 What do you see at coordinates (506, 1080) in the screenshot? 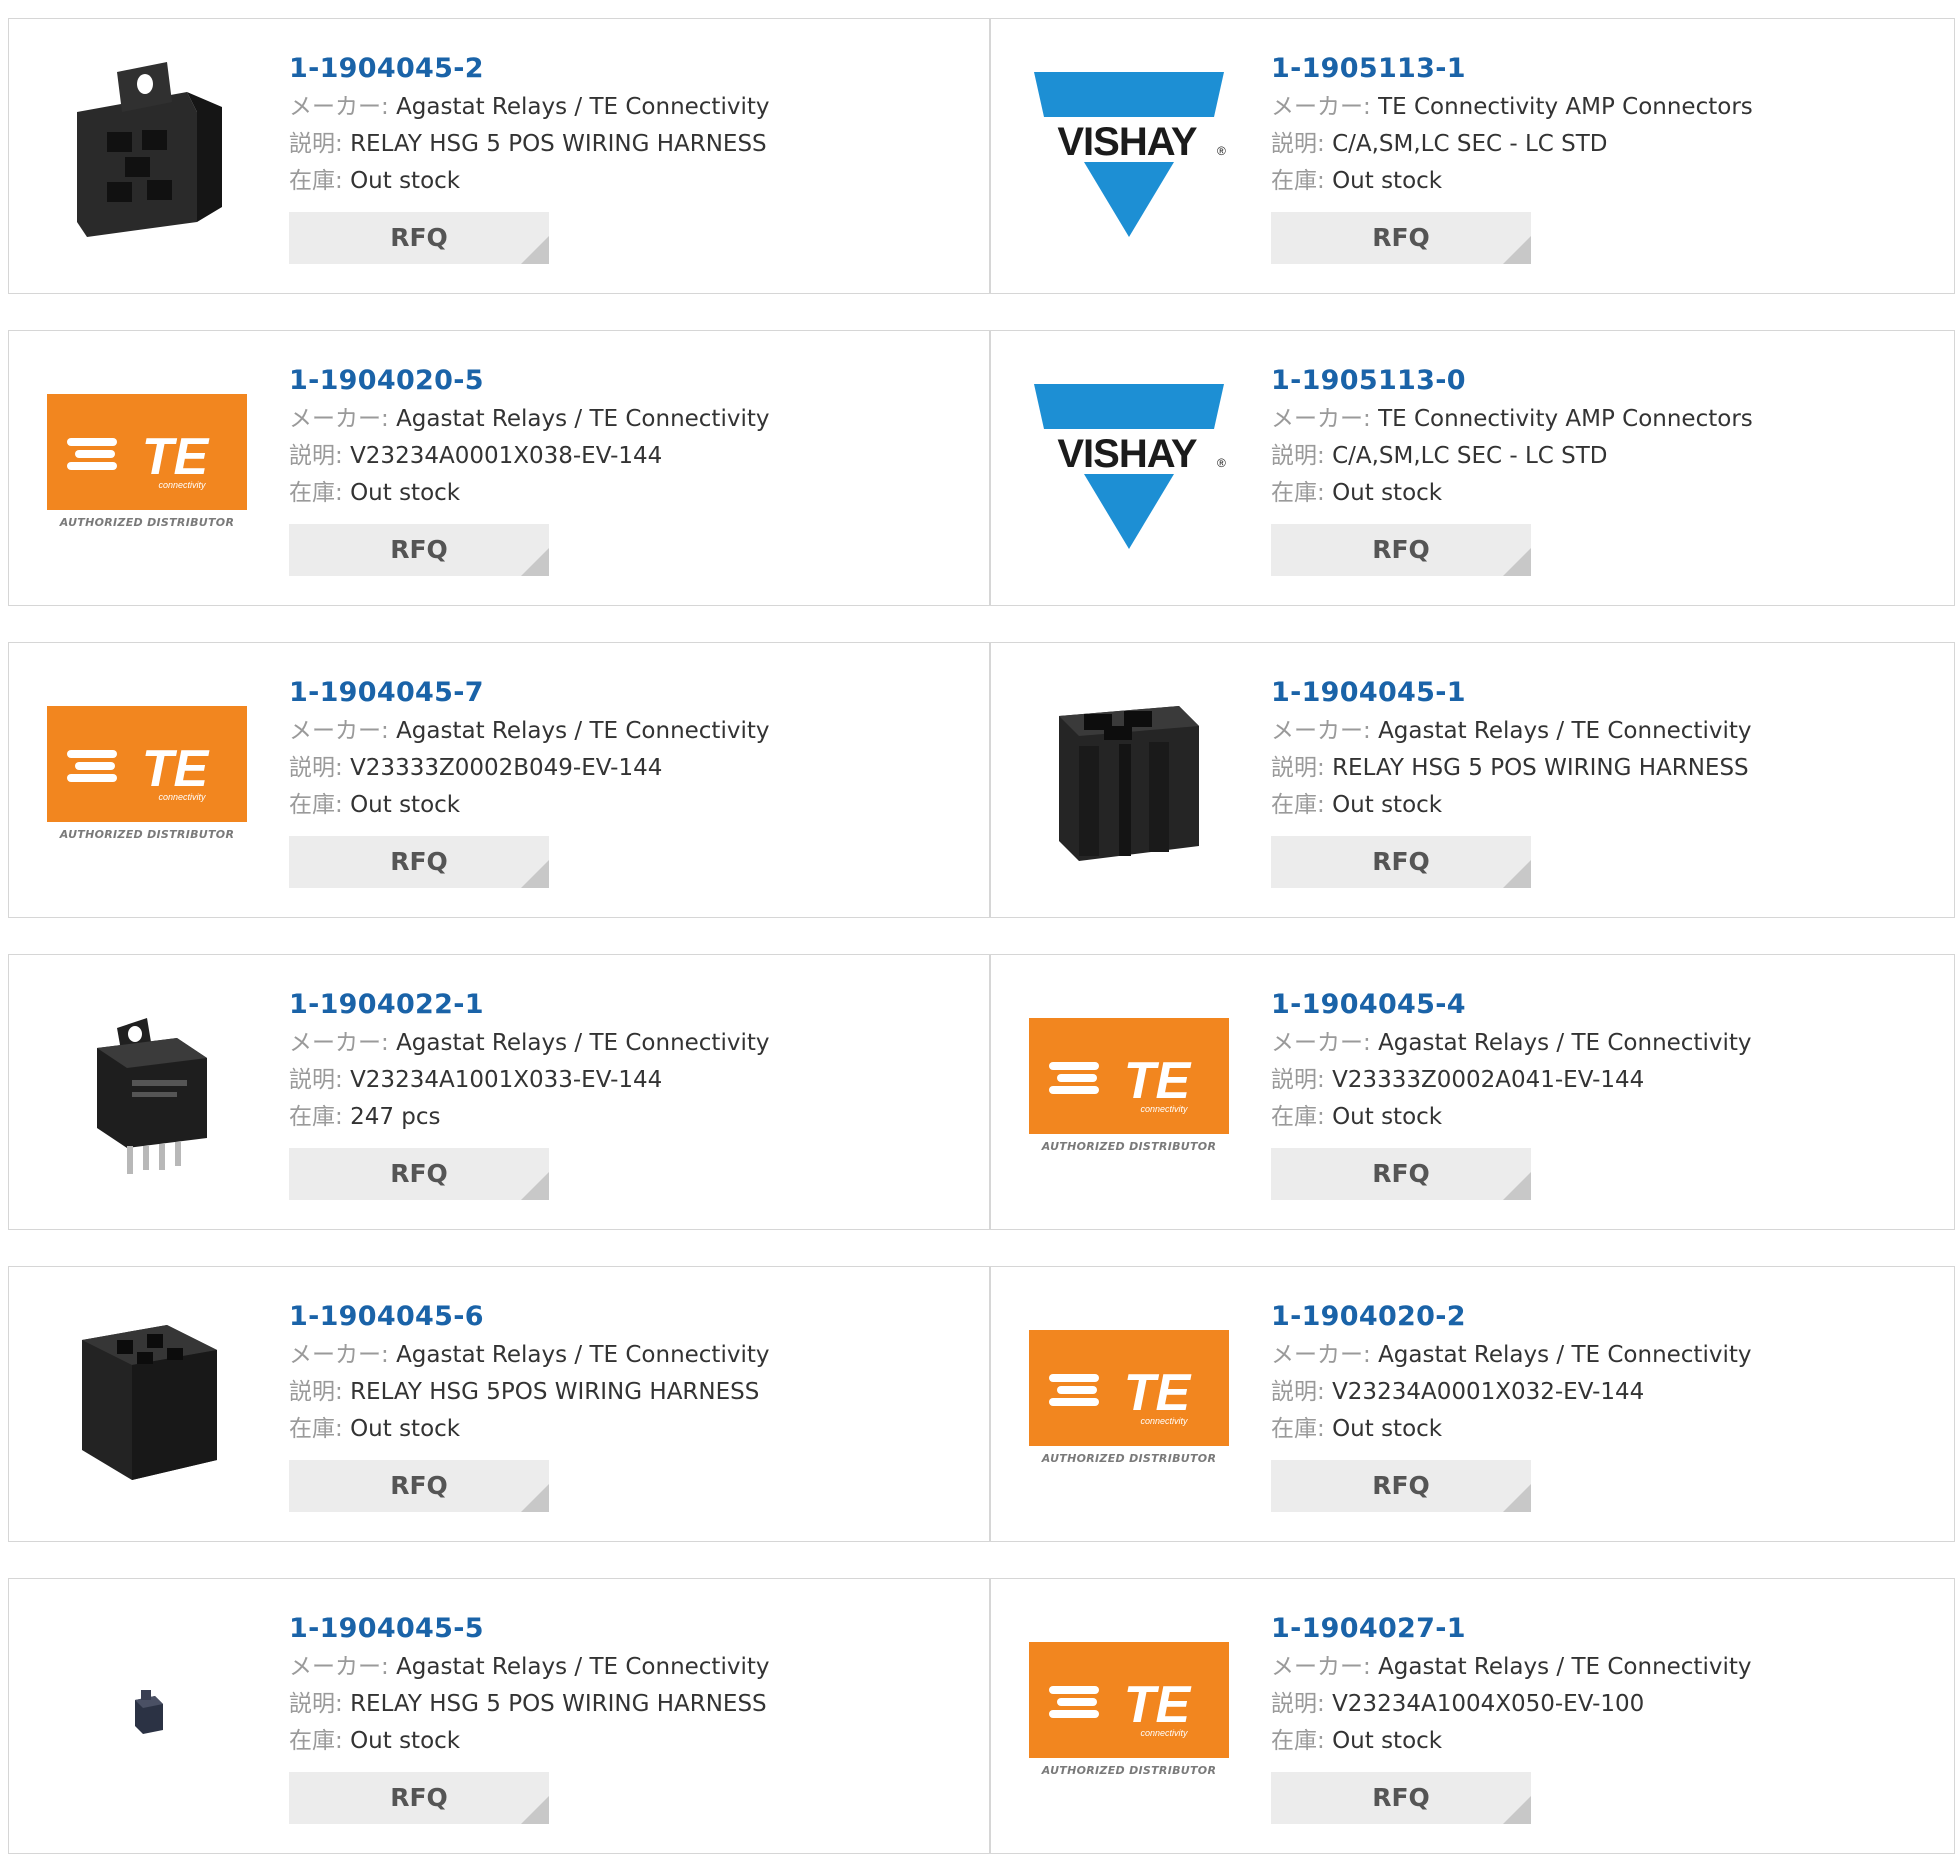
I see `description-value: V23234A1001X033-EV-144` at bounding box center [506, 1080].